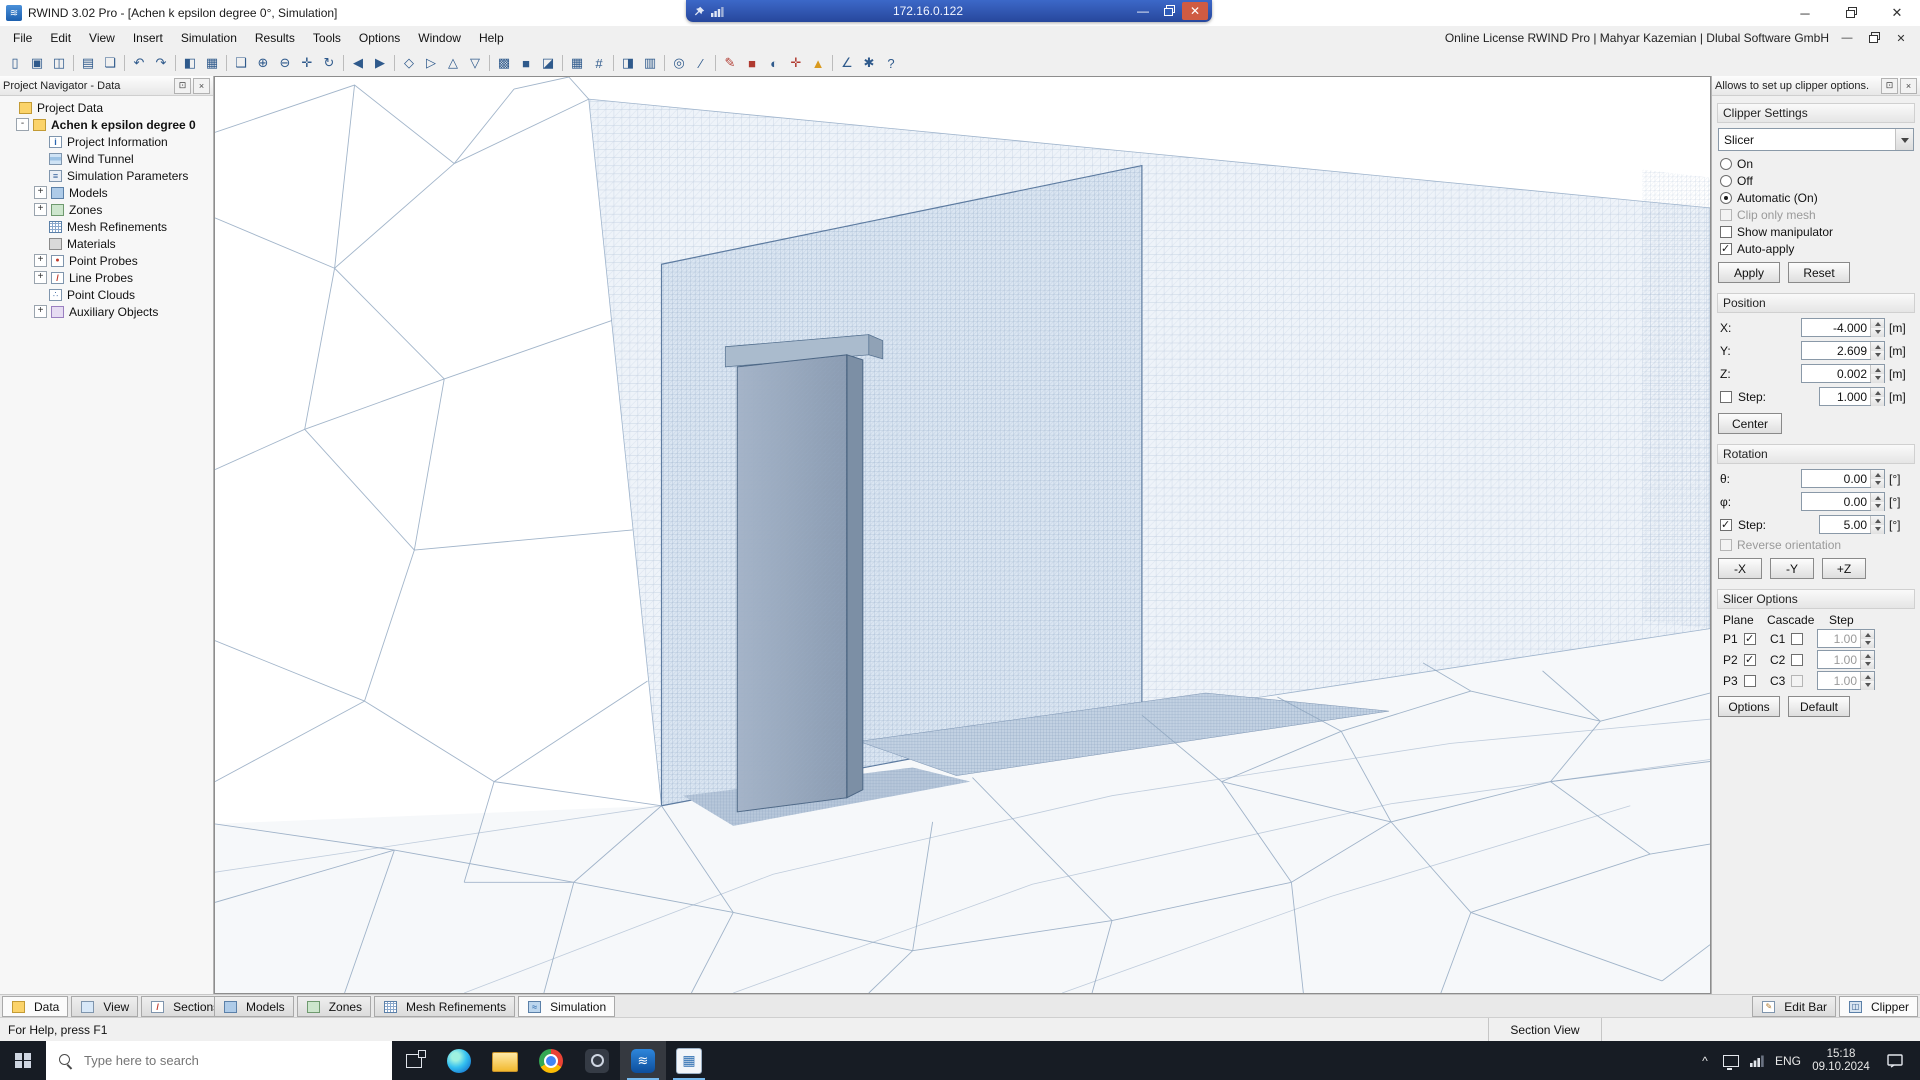 Image resolution: width=1920 pixels, height=1080 pixels. I want to click on navigator-tab: View, so click(105, 1006).